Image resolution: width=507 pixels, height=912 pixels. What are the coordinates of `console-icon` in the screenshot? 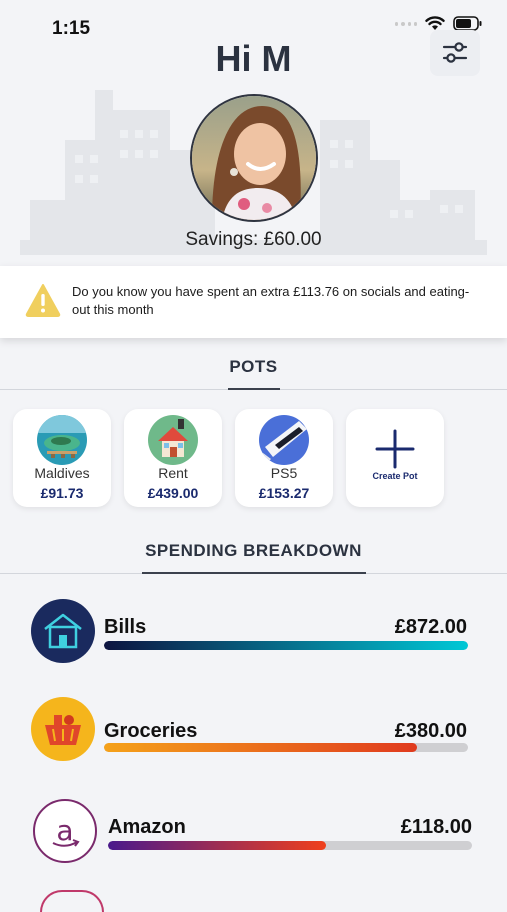 It's located at (284, 440).